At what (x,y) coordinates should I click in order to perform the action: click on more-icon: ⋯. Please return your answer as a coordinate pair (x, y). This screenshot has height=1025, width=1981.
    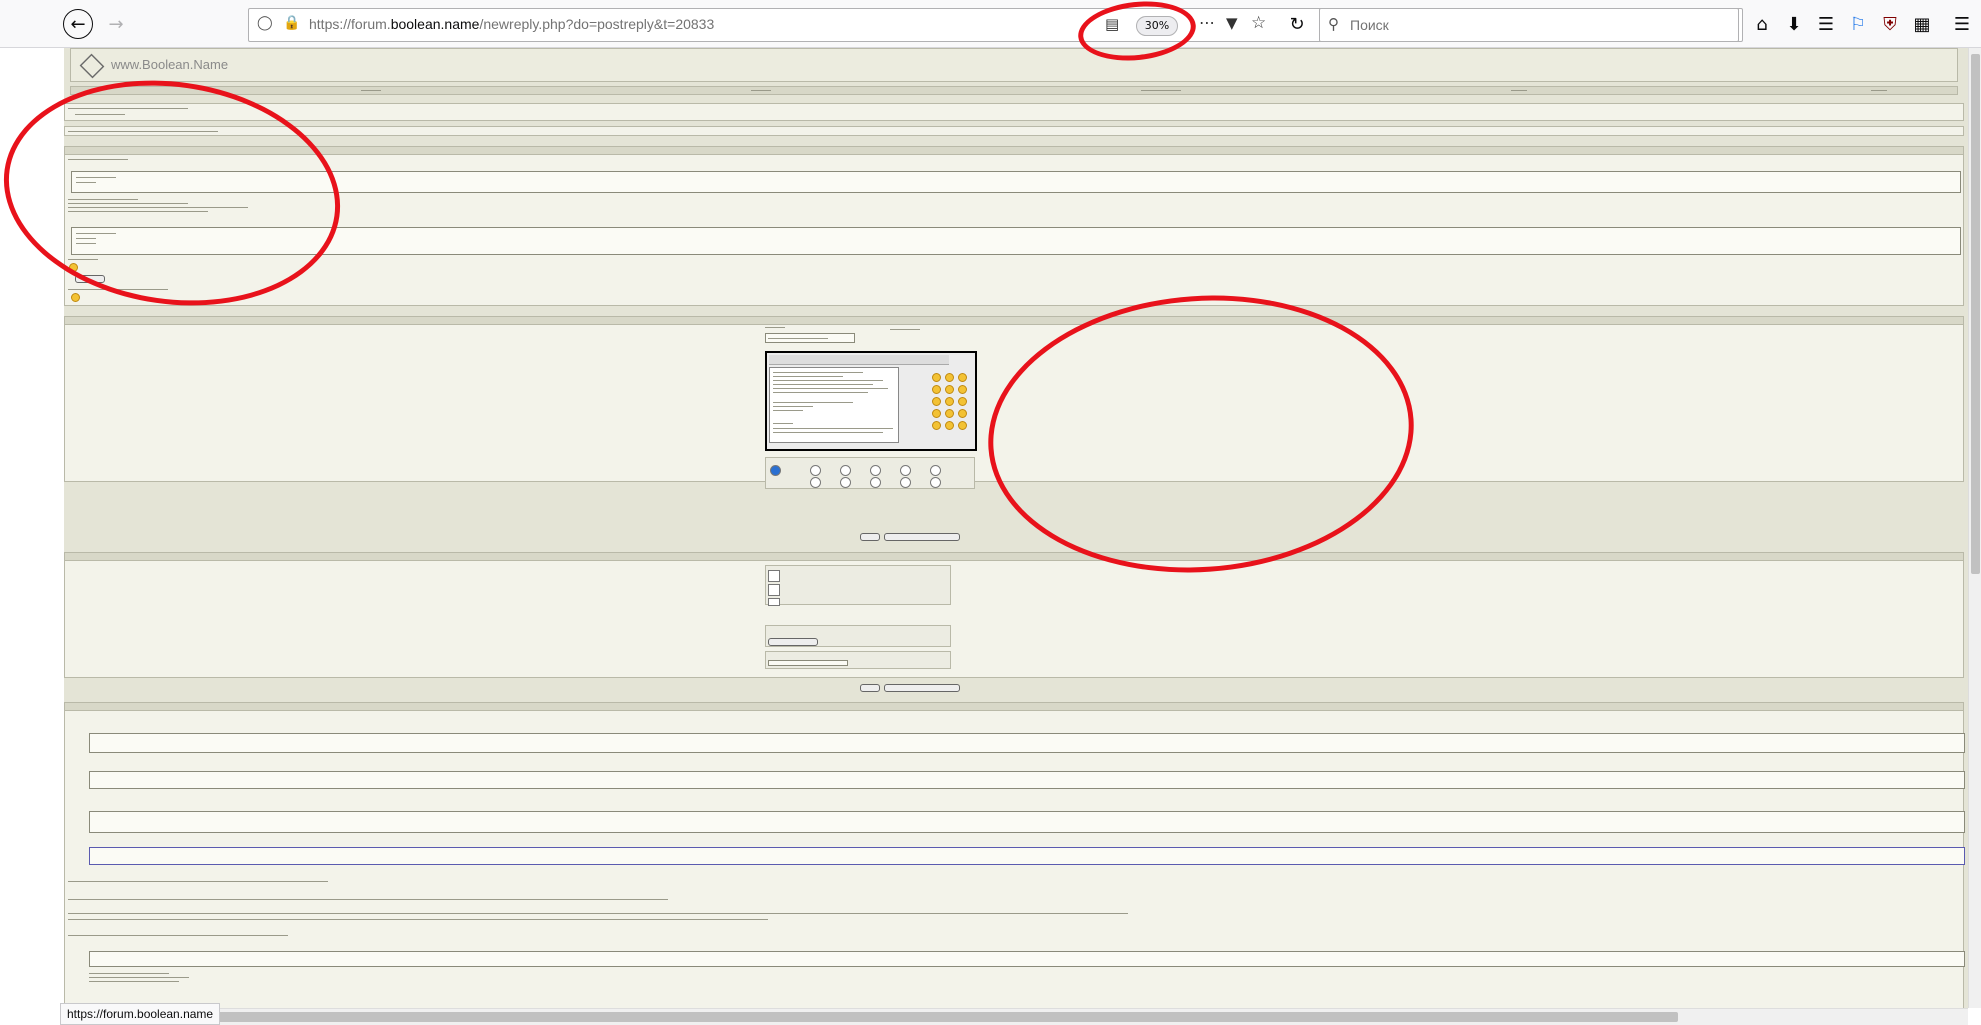
    Looking at the image, I should click on (1207, 22).